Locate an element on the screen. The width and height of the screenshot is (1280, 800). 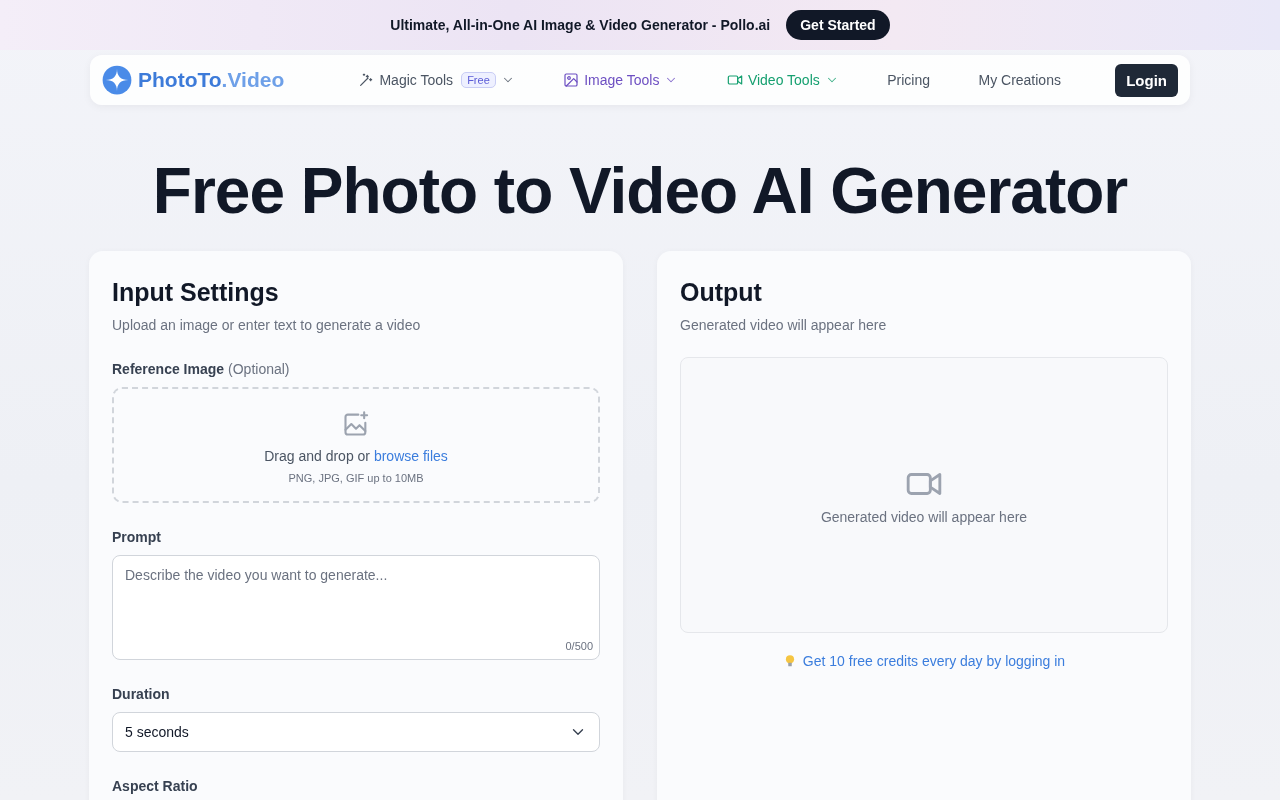
image-icon is located at coordinates (571, 80).